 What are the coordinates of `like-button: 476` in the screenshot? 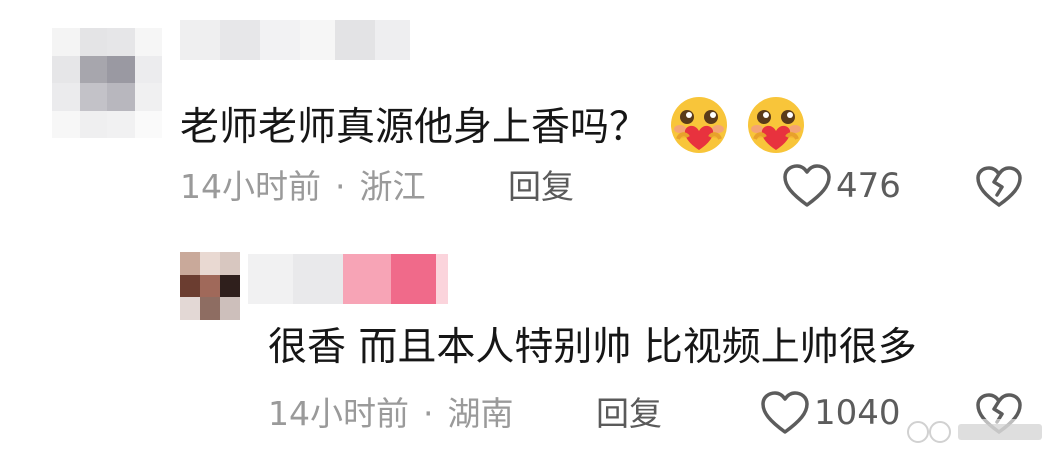 It's located at (841, 186).